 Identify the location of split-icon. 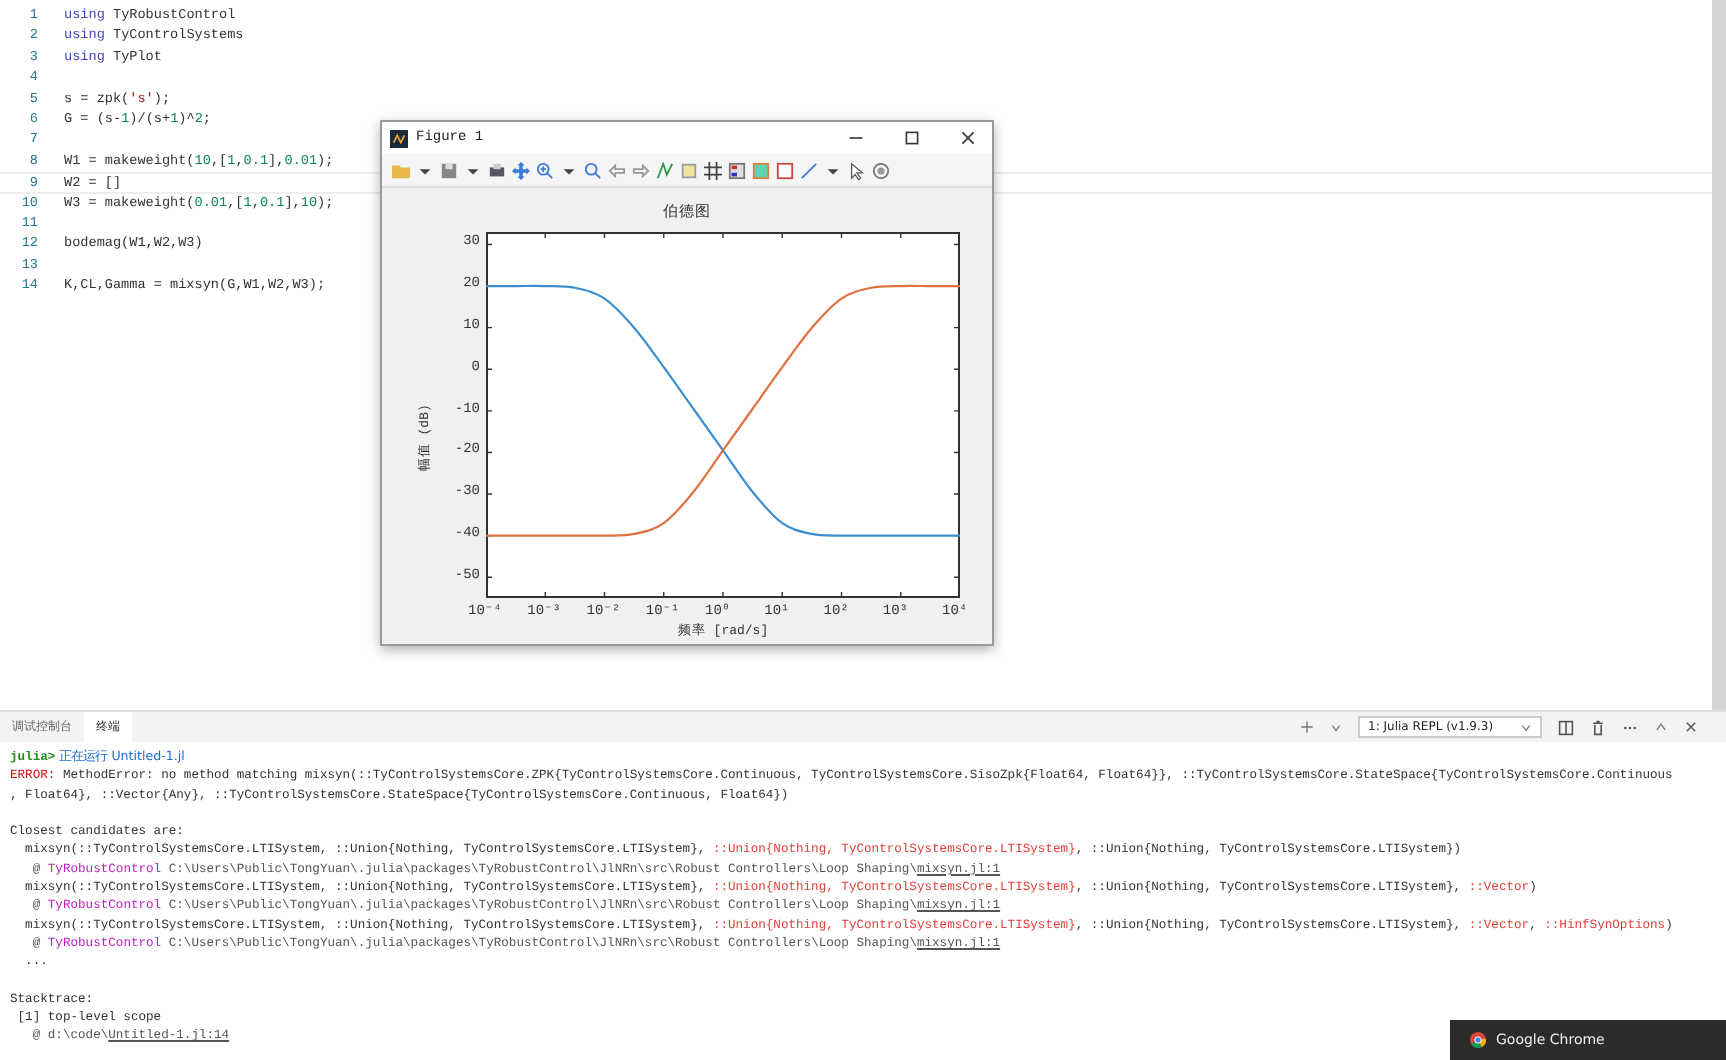
(1566, 727).